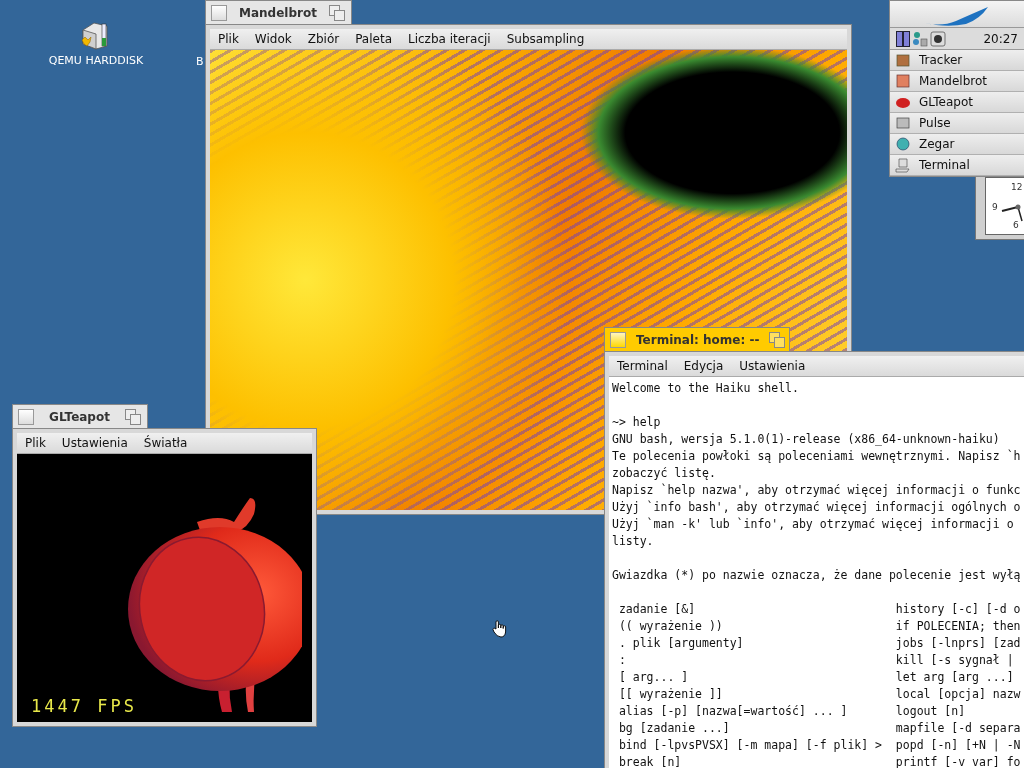  Describe the element at coordinates (84, 706) in the screenshot. I see `fps-counter: 1447 FPS` at that location.